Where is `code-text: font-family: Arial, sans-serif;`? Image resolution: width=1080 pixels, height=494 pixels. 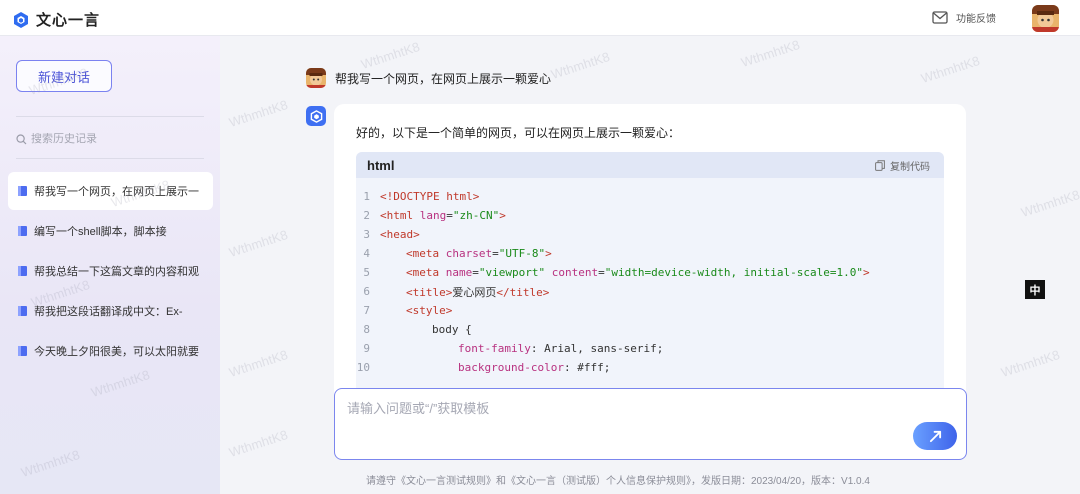 code-text: font-family: Arial, sans-serif; is located at coordinates (521, 348).